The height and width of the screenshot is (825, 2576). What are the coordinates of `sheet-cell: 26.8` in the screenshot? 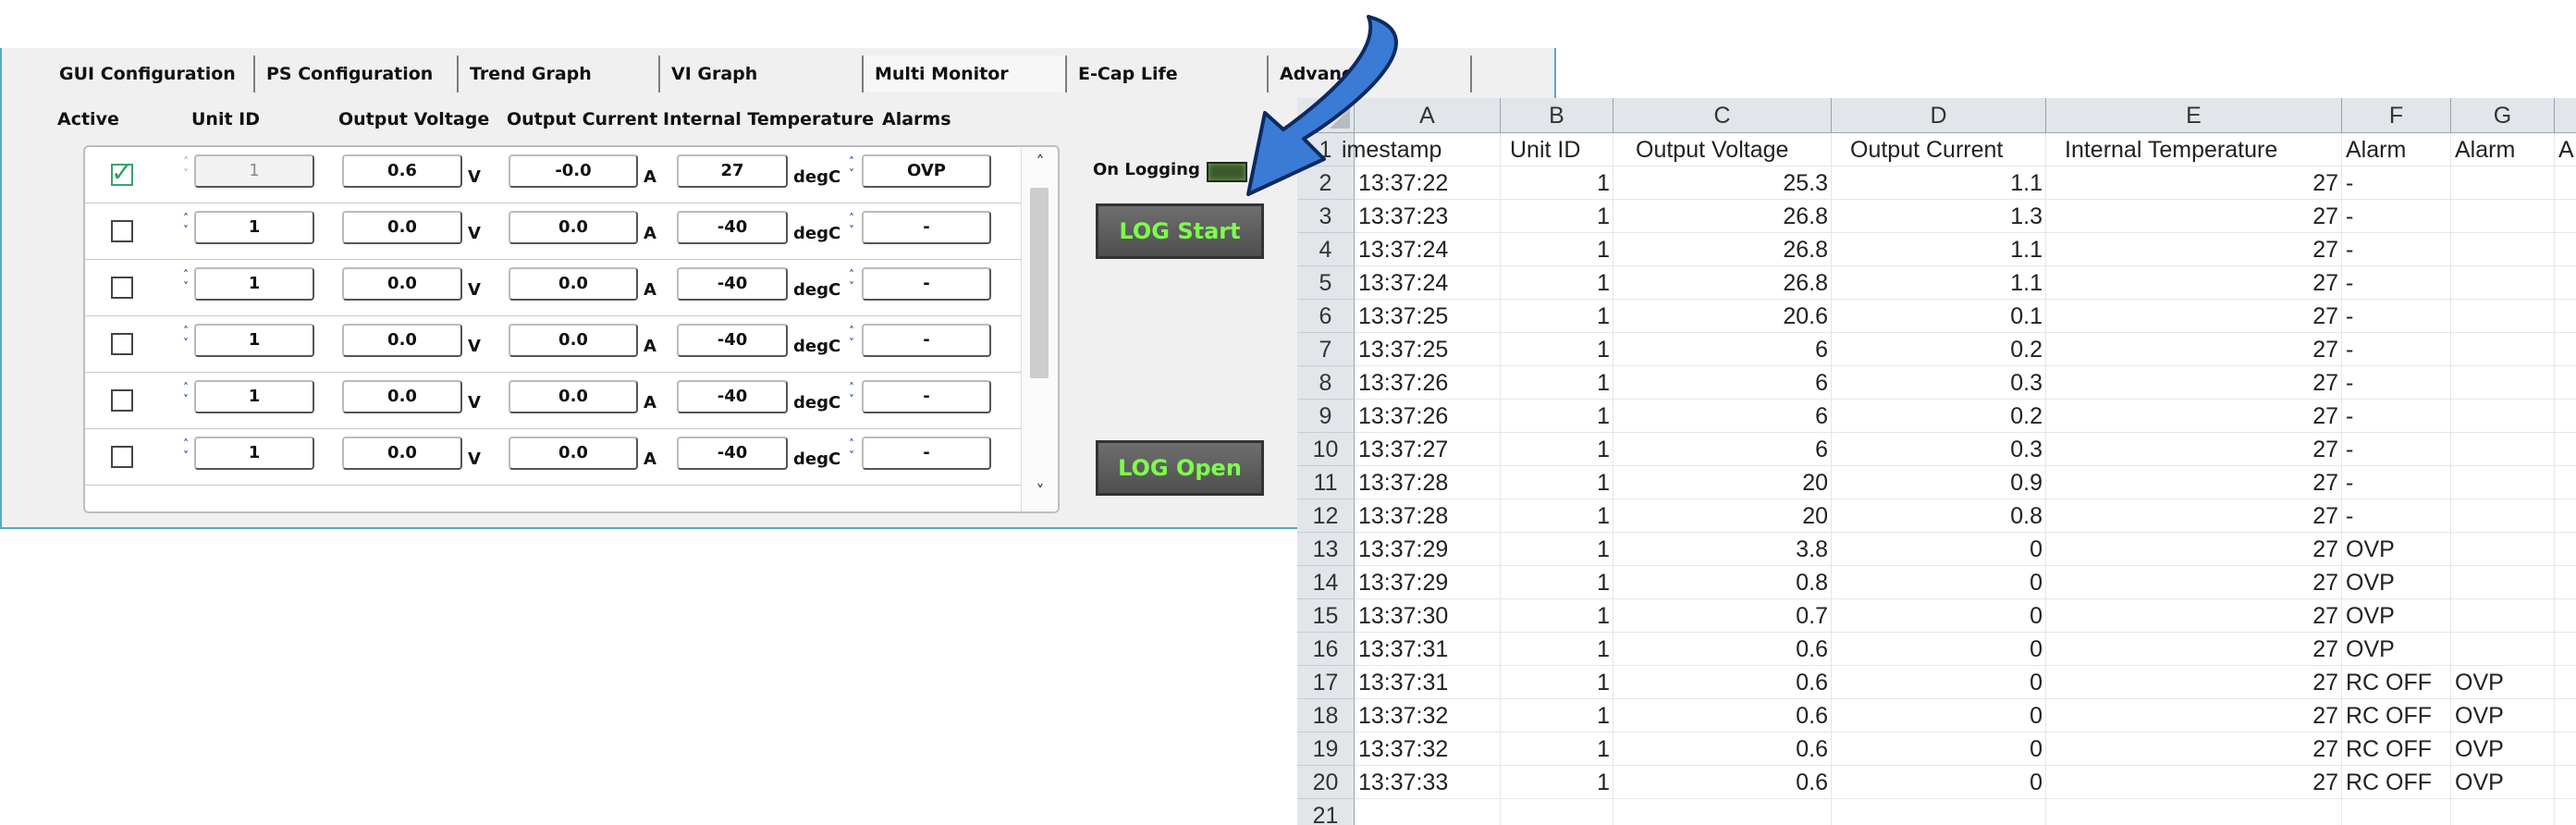 It's located at (1722, 216).